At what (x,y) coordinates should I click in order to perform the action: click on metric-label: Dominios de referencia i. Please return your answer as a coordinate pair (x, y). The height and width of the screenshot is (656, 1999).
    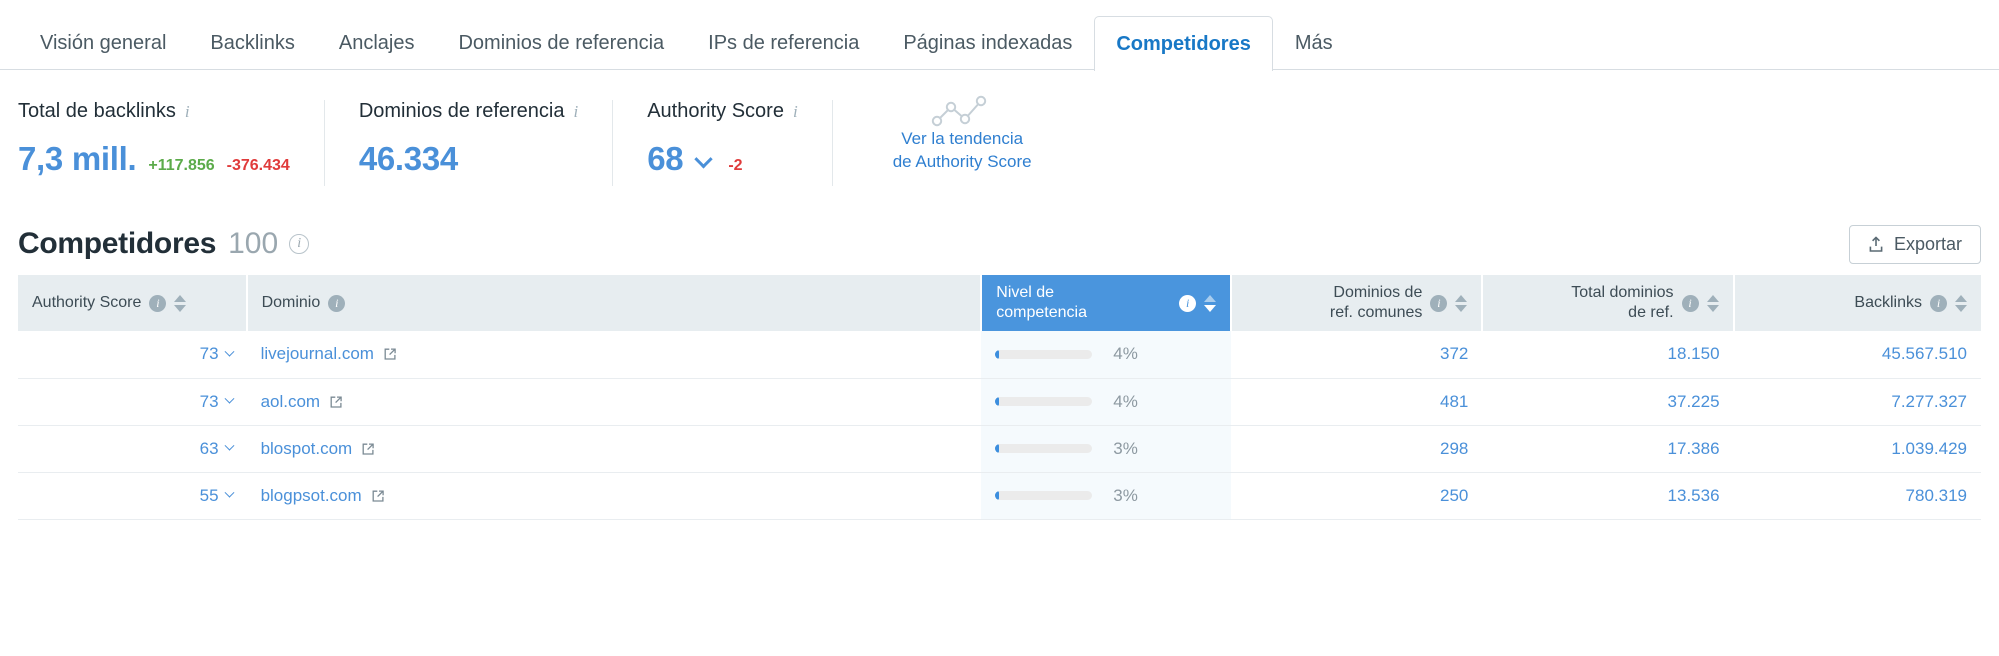
    Looking at the image, I should click on (468, 111).